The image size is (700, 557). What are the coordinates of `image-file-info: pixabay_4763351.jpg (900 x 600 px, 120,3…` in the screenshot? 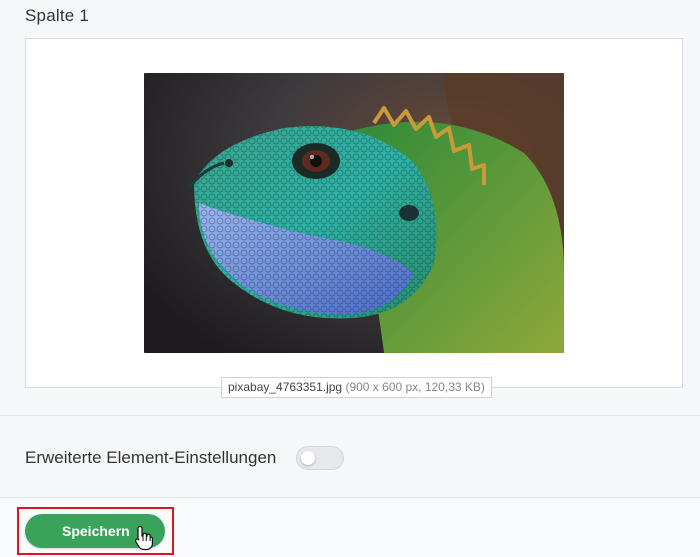 It's located at (356, 387).